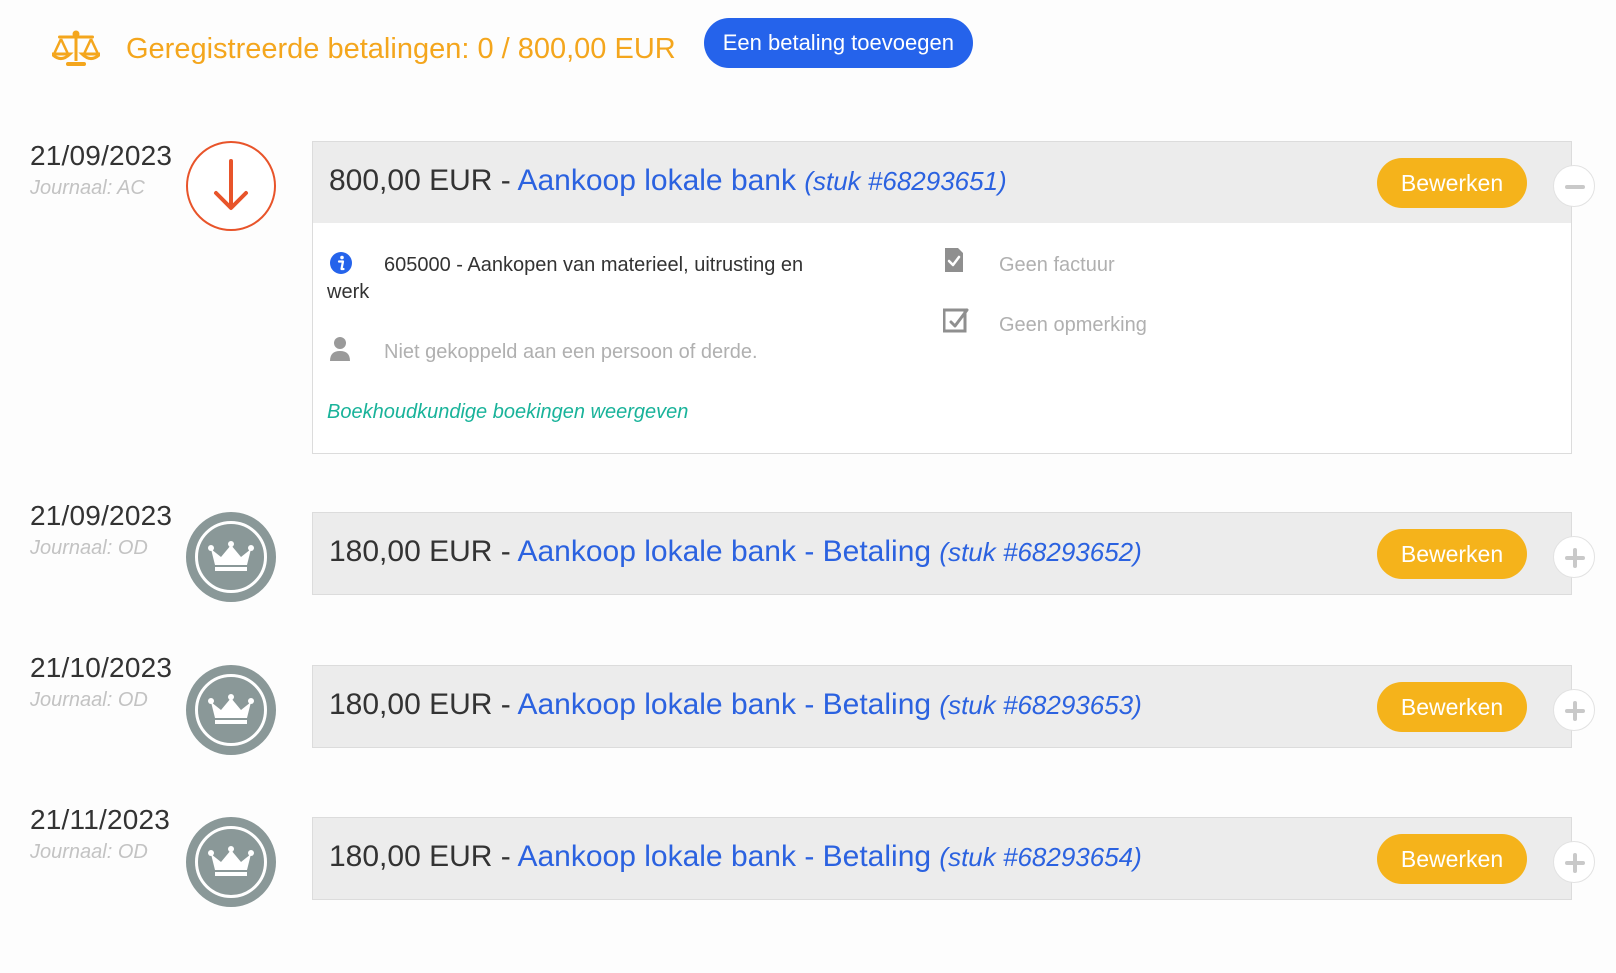 The width and height of the screenshot is (1616, 973). Describe the element at coordinates (954, 260) in the screenshot. I see `invoice-check-icon` at that location.